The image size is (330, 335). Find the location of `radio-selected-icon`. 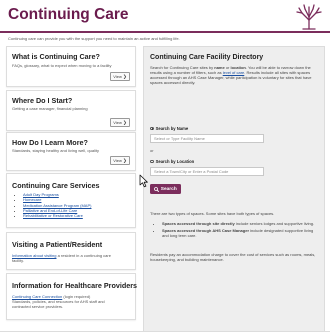

radio-selected-icon is located at coordinates (152, 128).